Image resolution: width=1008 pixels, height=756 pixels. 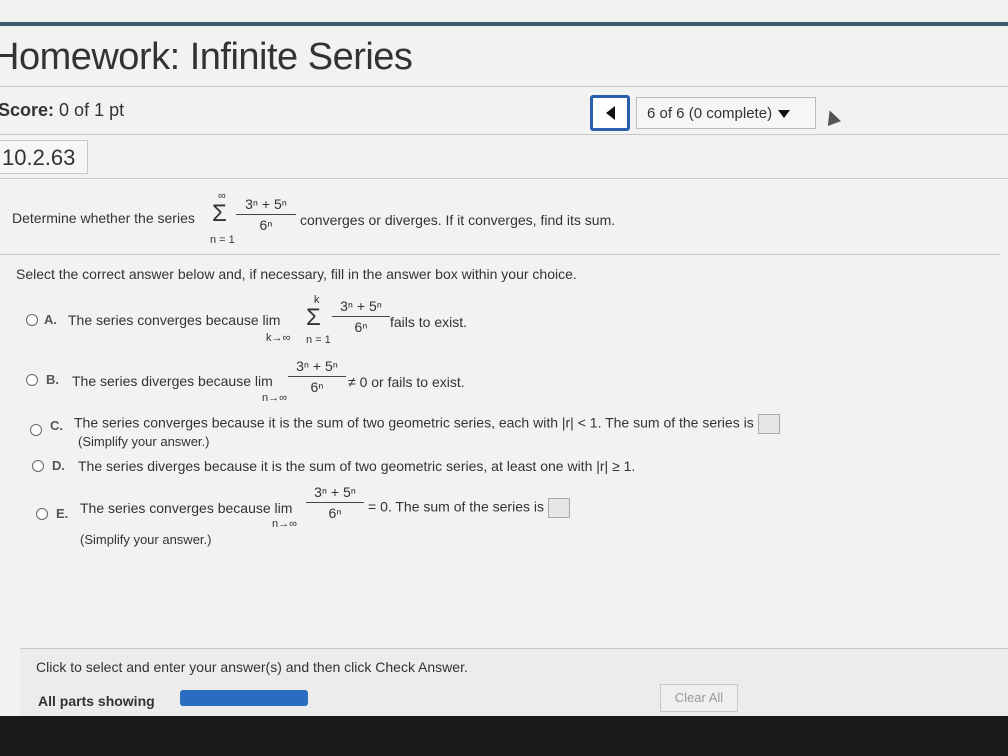 I want to click on option-b-limit-sub: n→∞, so click(x=274, y=398).